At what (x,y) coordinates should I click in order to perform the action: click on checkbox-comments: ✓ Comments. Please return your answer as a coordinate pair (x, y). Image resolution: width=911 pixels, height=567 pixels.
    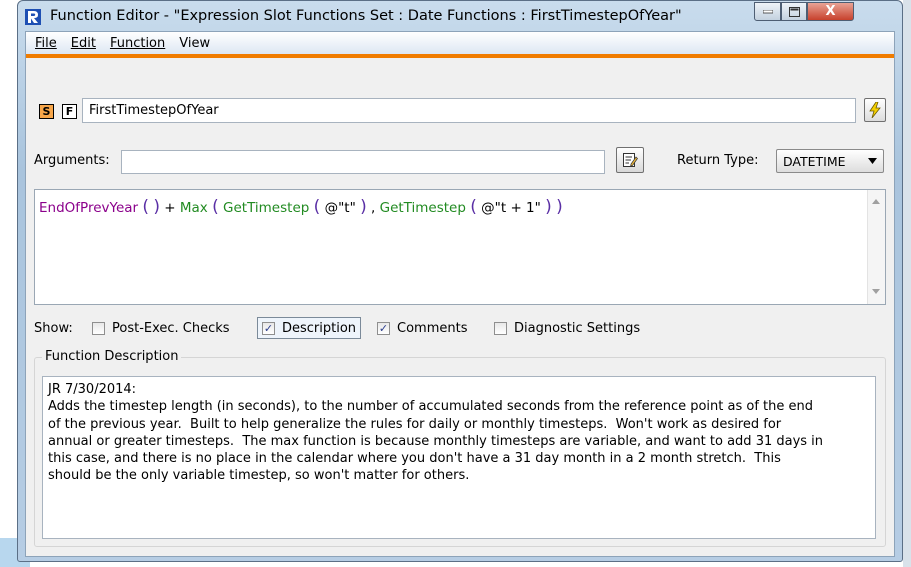
    Looking at the image, I should click on (422, 328).